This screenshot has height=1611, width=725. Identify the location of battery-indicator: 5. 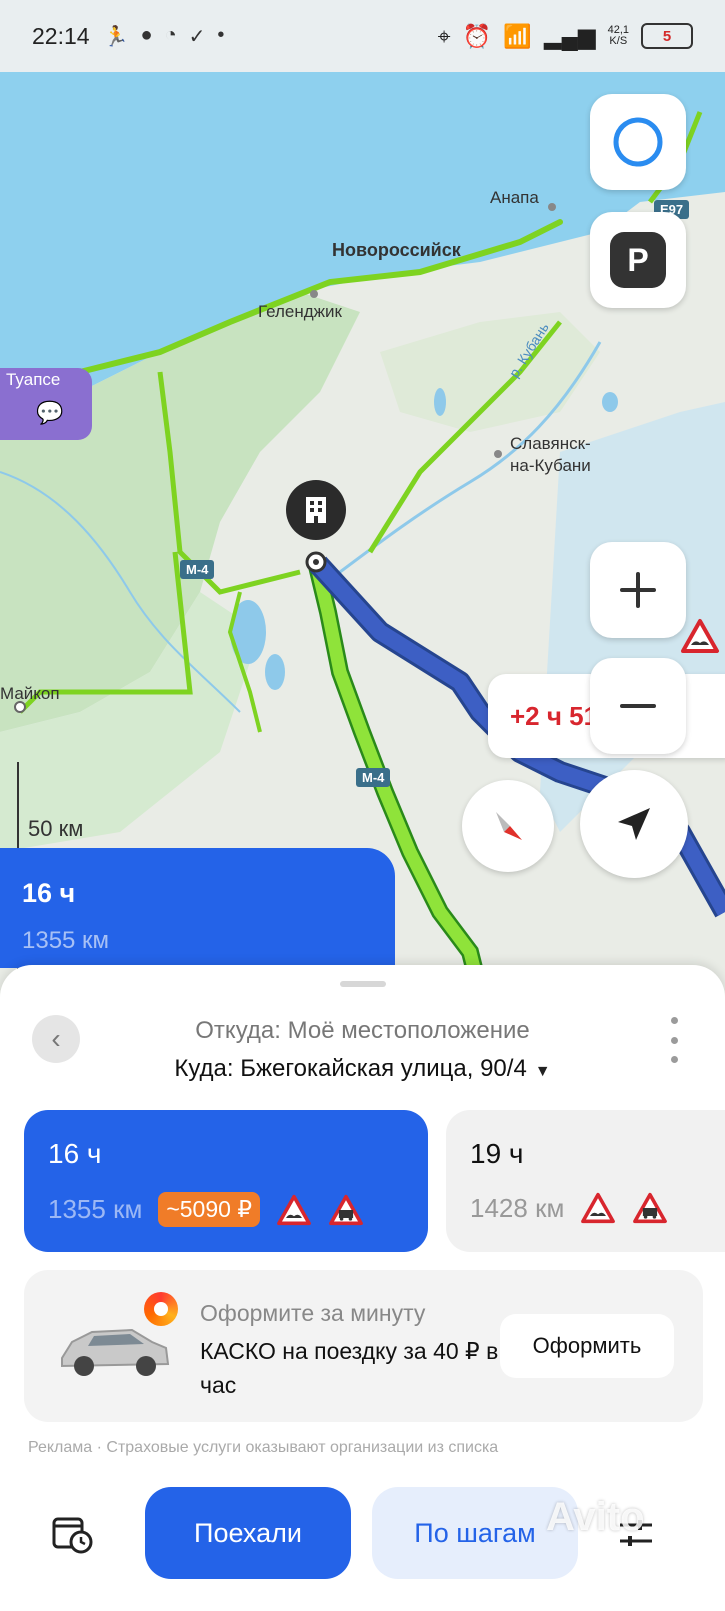
(667, 36).